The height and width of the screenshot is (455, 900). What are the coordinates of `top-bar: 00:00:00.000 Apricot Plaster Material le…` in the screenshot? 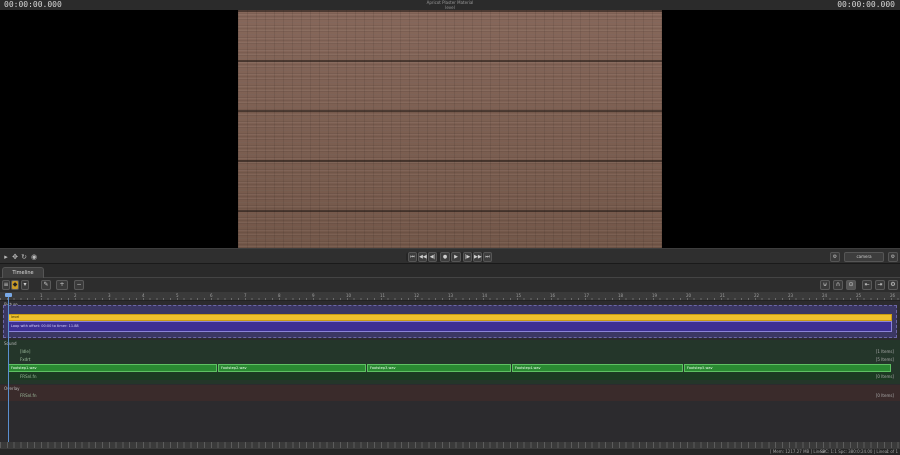 It's located at (450, 5).